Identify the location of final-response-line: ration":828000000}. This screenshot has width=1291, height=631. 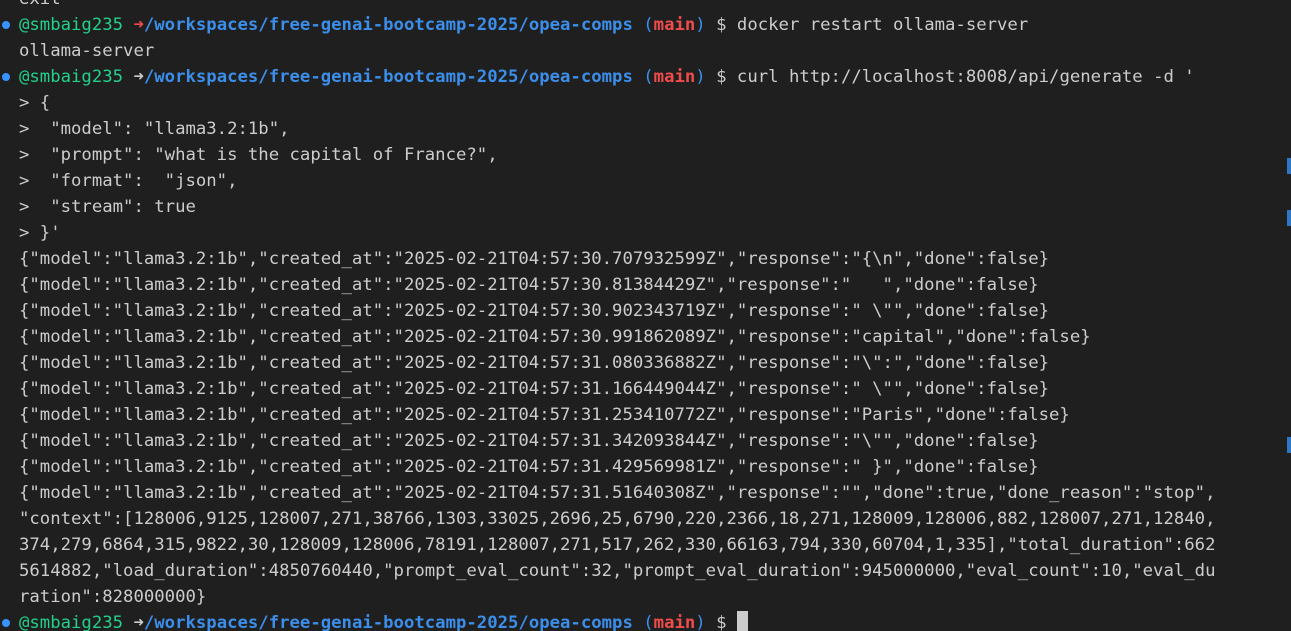
(113, 597).